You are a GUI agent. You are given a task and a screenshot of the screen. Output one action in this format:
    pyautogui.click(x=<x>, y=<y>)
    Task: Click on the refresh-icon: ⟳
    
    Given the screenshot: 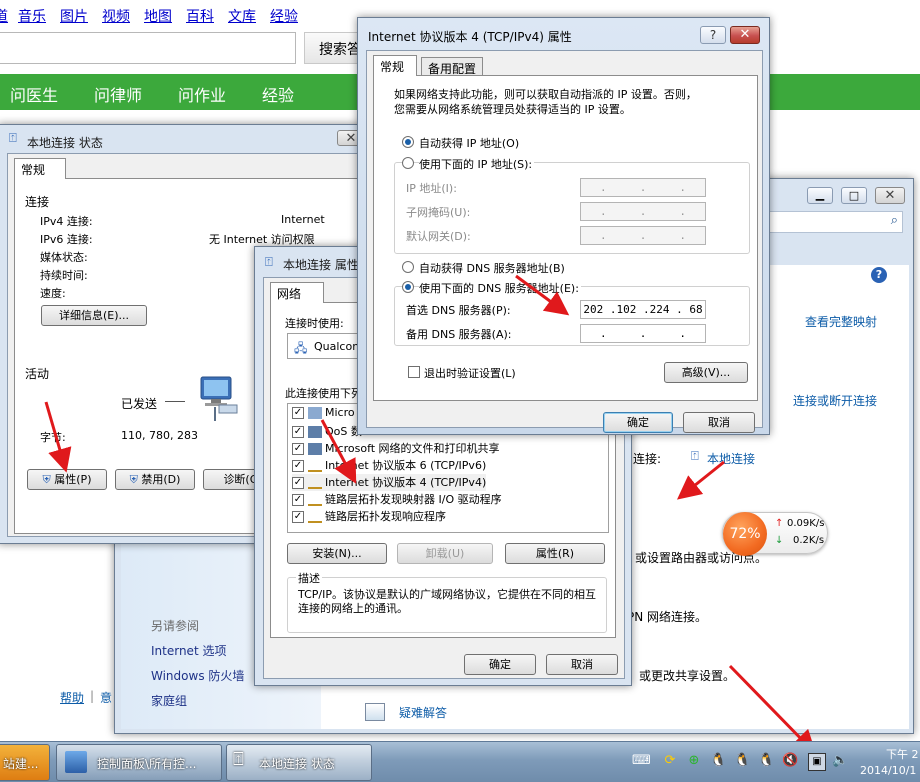 What is the action you would take?
    pyautogui.click(x=670, y=761)
    